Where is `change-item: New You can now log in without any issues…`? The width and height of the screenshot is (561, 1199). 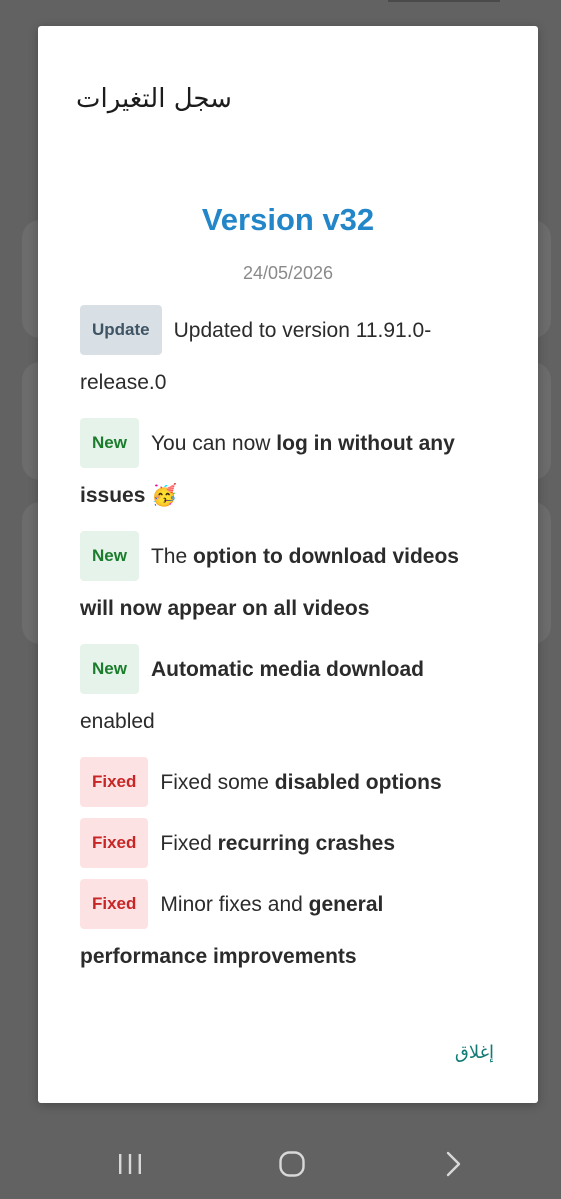
change-item: New You can now log in without any issues… is located at coordinates (285, 470).